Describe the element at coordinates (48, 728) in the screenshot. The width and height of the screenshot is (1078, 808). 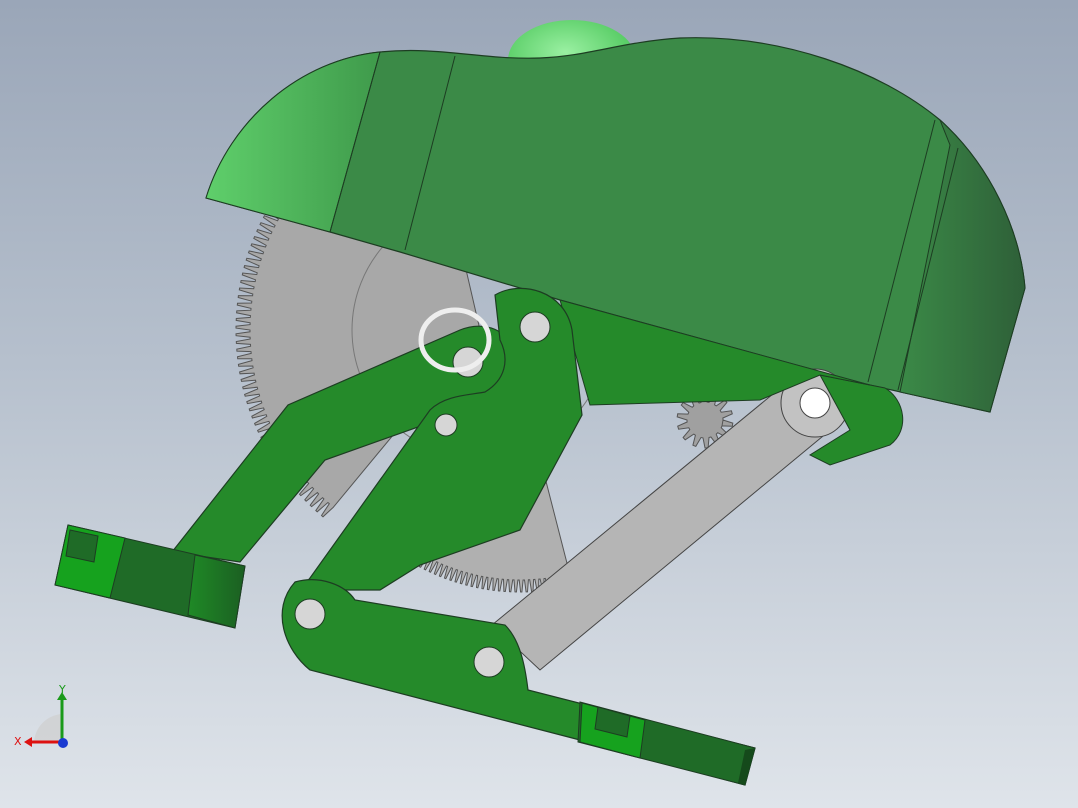
I see `triad-plane` at that location.